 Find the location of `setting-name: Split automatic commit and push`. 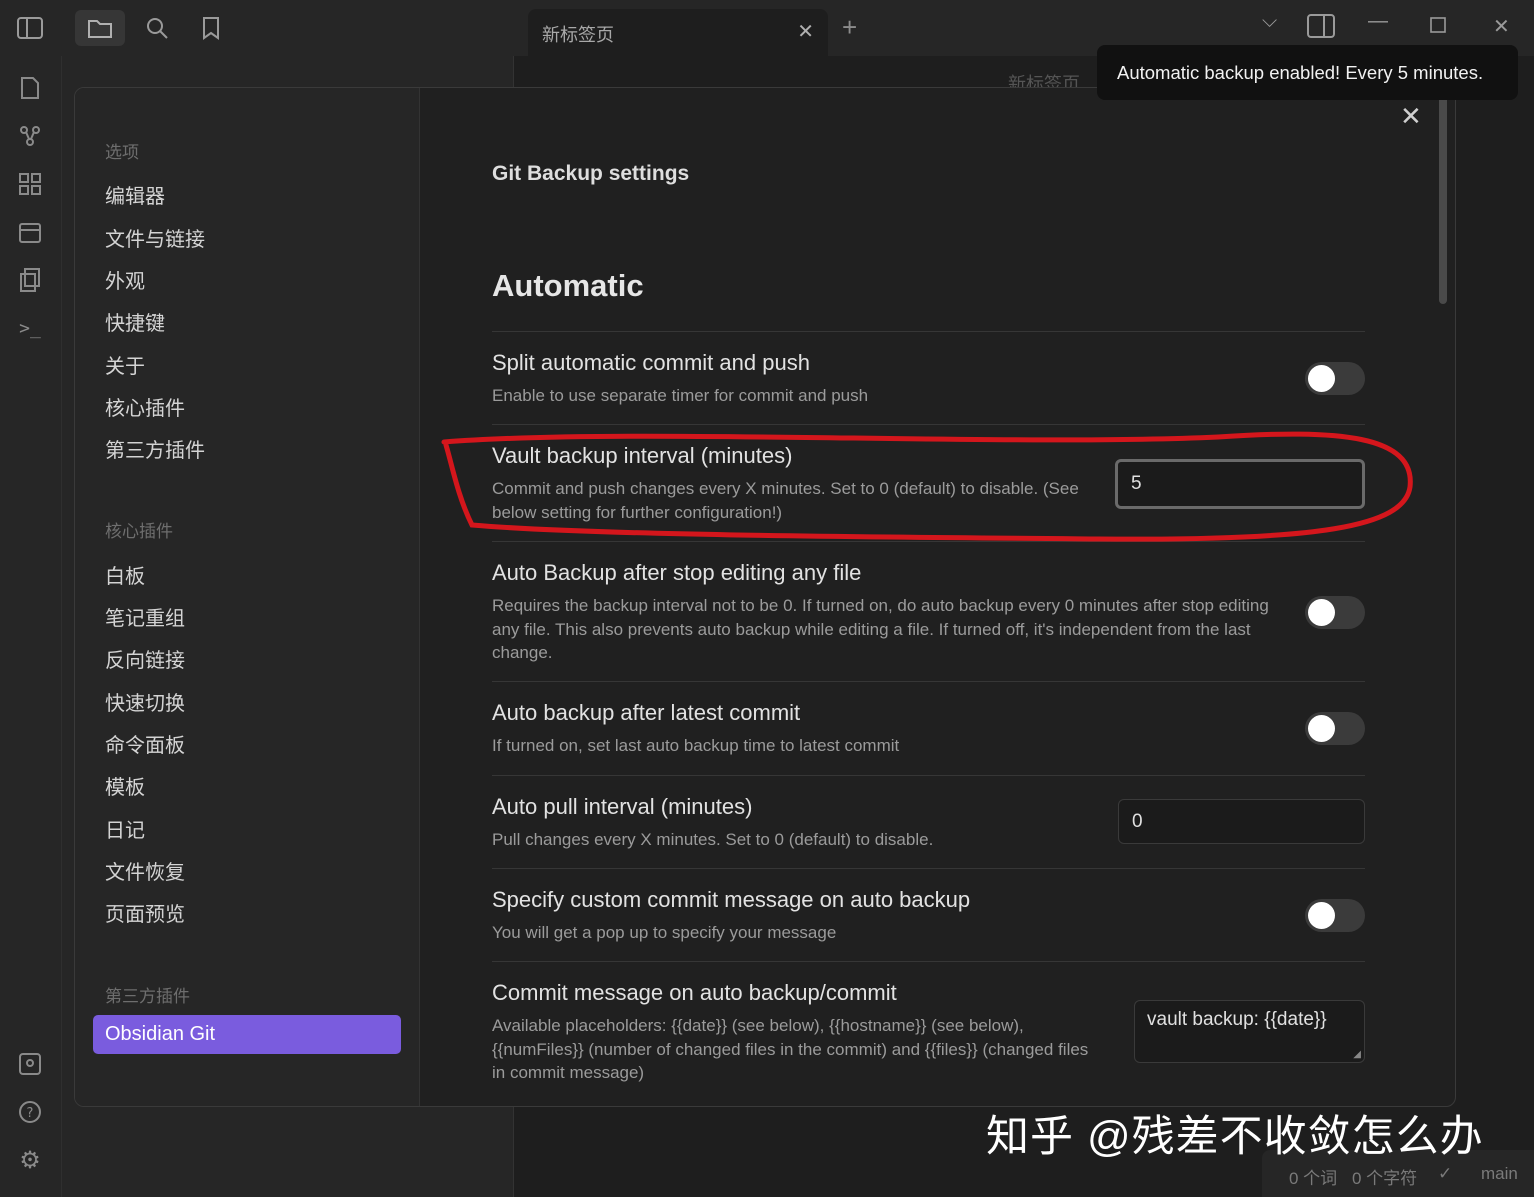

setting-name: Split automatic commit and push is located at coordinates (651, 362).